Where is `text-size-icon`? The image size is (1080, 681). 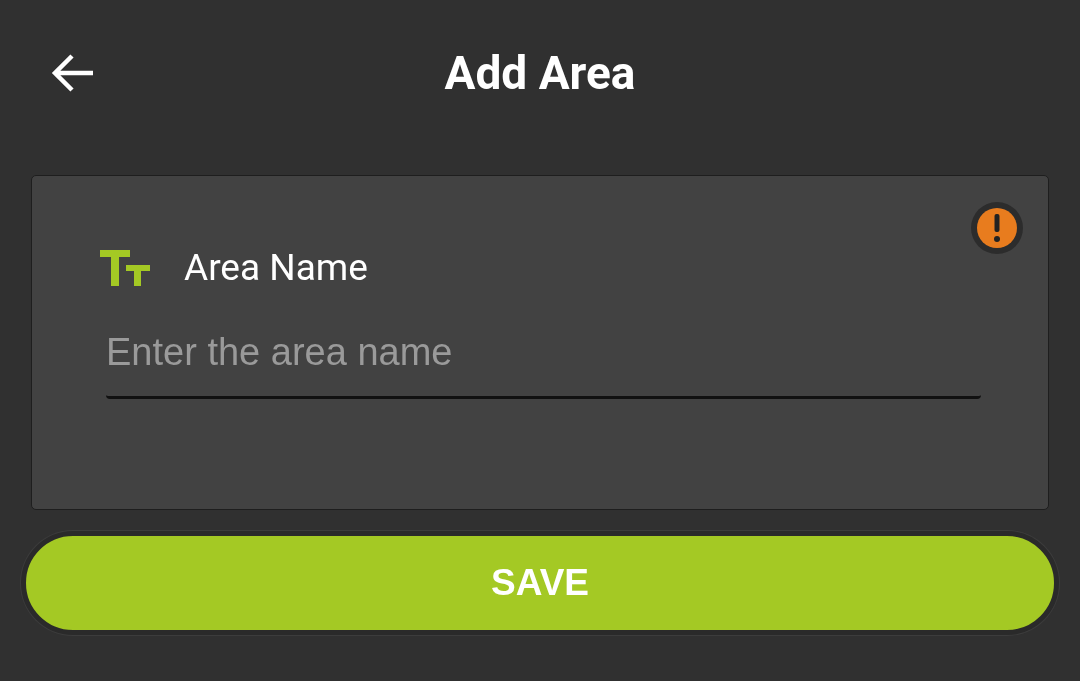 text-size-icon is located at coordinates (125, 267).